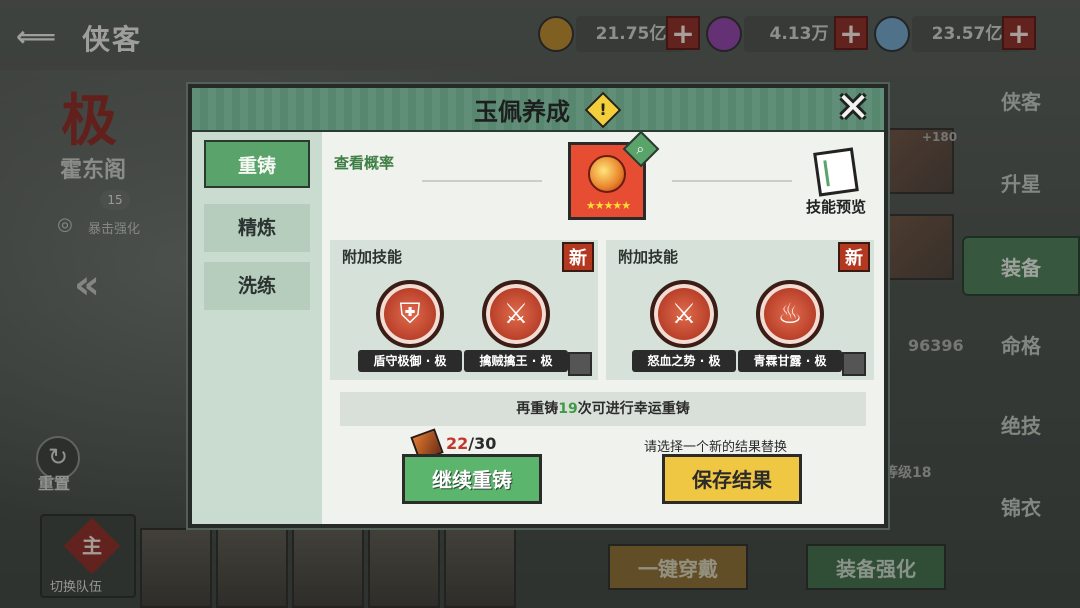 This screenshot has height=608, width=1080. Describe the element at coordinates (522, 112) in the screenshot. I see `modal-title: 玉佩养成` at that location.